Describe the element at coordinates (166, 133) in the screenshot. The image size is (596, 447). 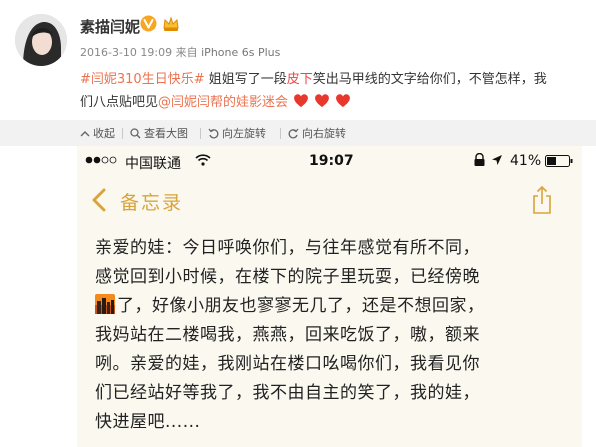
I see `view-large-label: 查看大图` at that location.